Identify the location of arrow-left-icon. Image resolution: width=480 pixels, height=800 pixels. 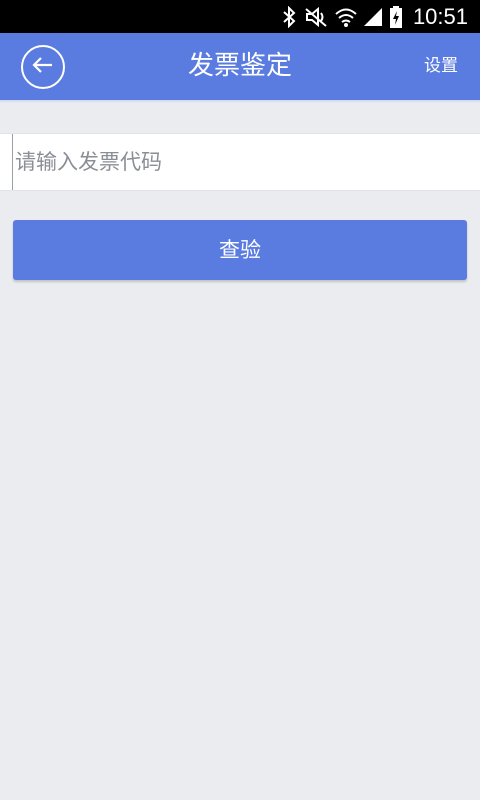
(43, 67).